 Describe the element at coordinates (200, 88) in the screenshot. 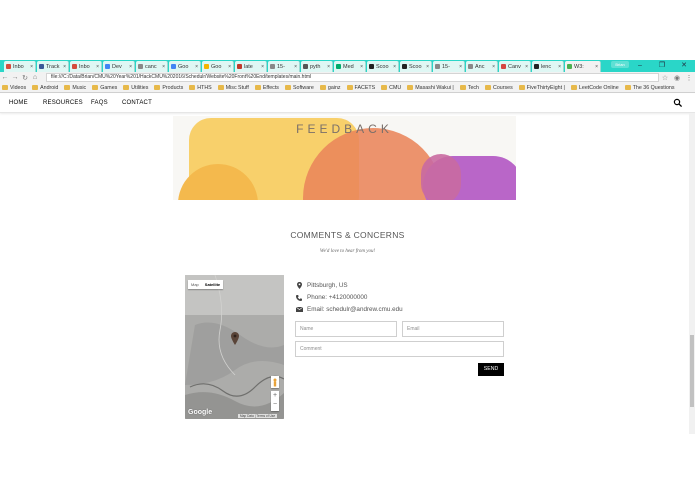

I see `bookmark-item: HTHS` at that location.